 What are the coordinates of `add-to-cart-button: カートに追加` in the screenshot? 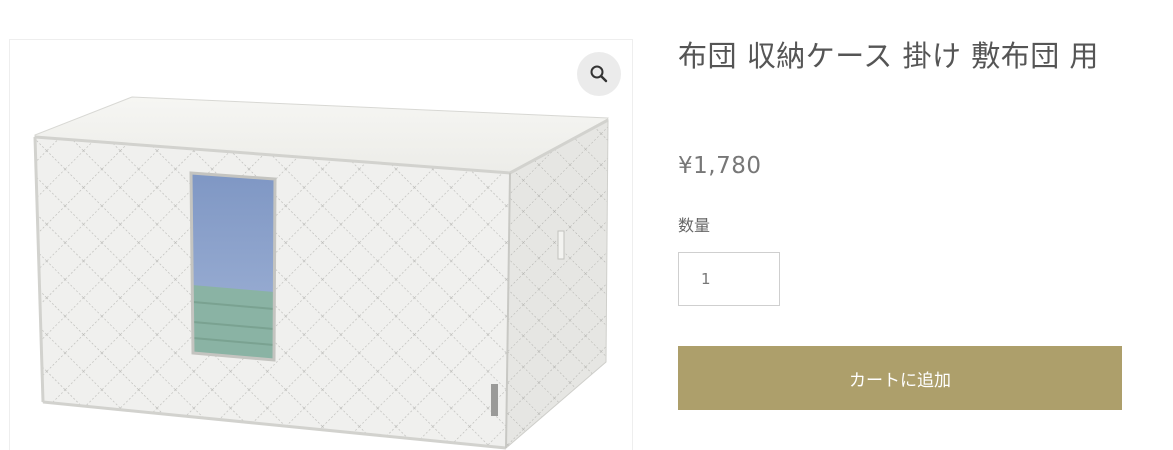 It's located at (900, 378).